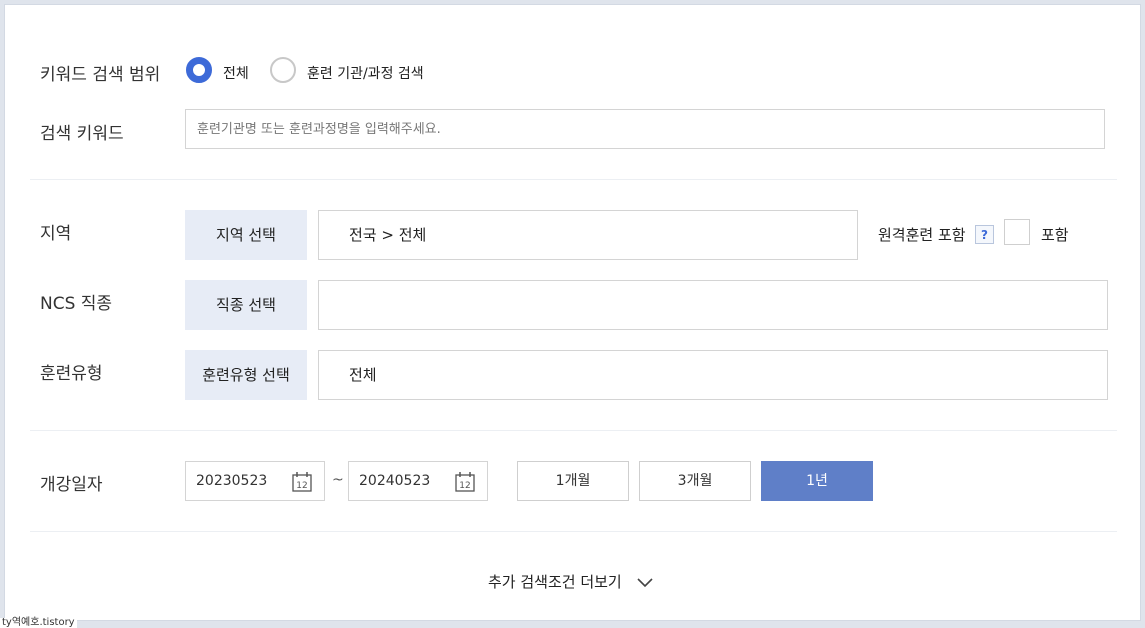 Image resolution: width=1145 pixels, height=628 pixels. I want to click on radio-institution-course, so click(283, 70).